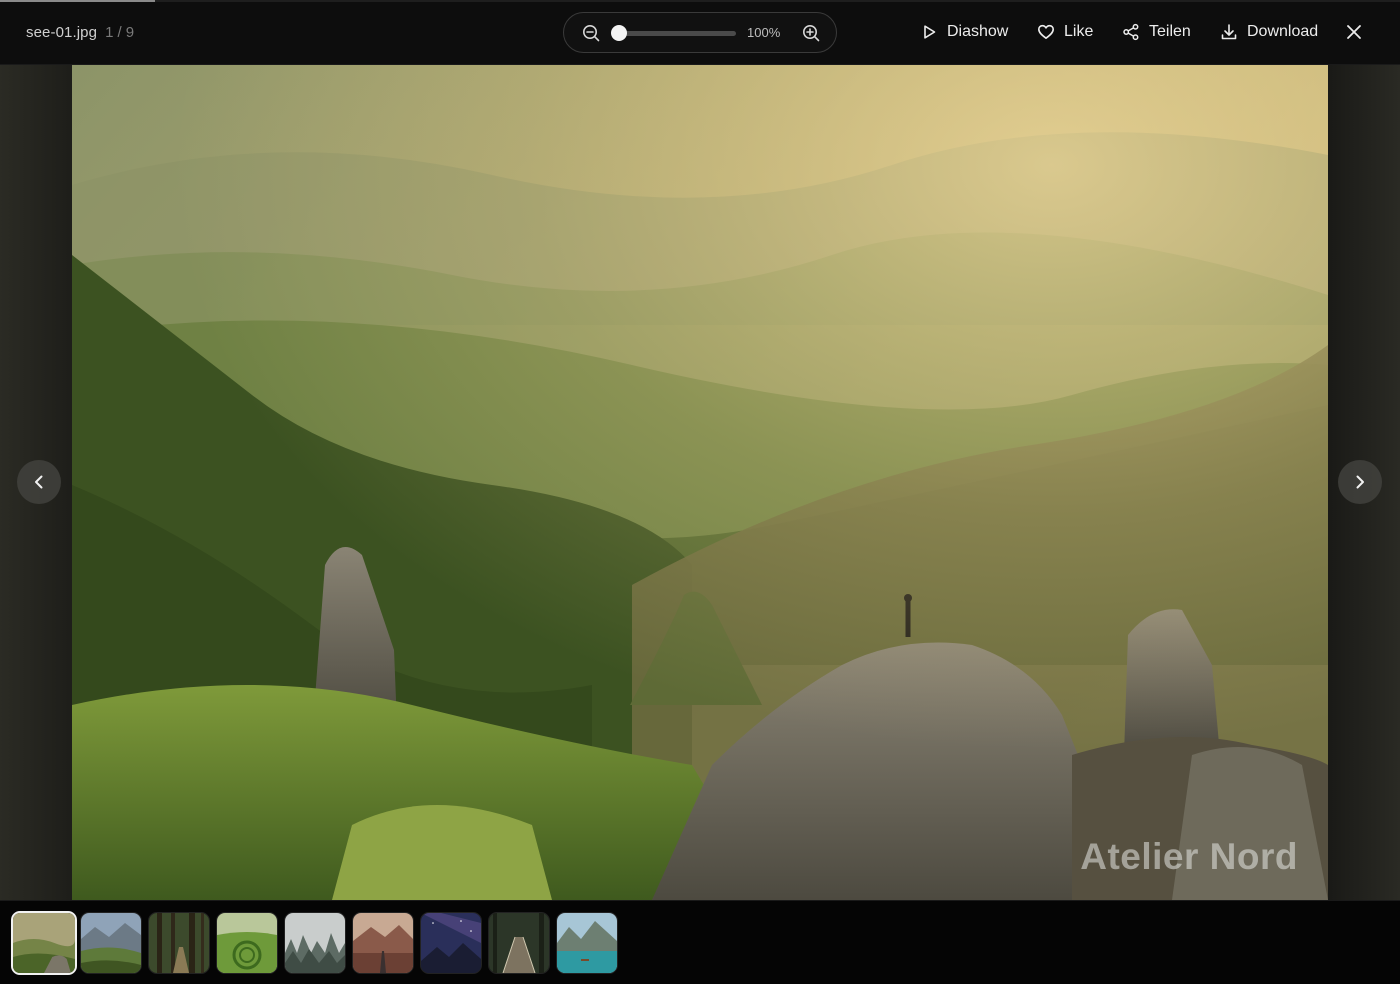 This screenshot has height=984, width=1400. What do you see at coordinates (130, 32) in the screenshot?
I see `image-total: 9` at bounding box center [130, 32].